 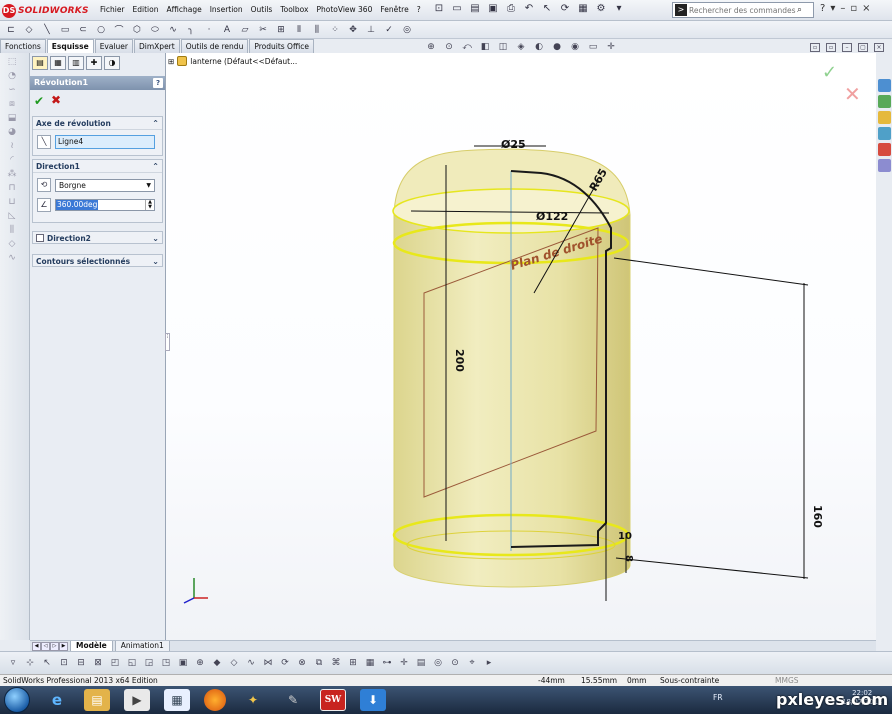 What do you see at coordinates (214, 46) in the screenshot?
I see `tab-outils-de-rendu: Outils de rendu` at bounding box center [214, 46].